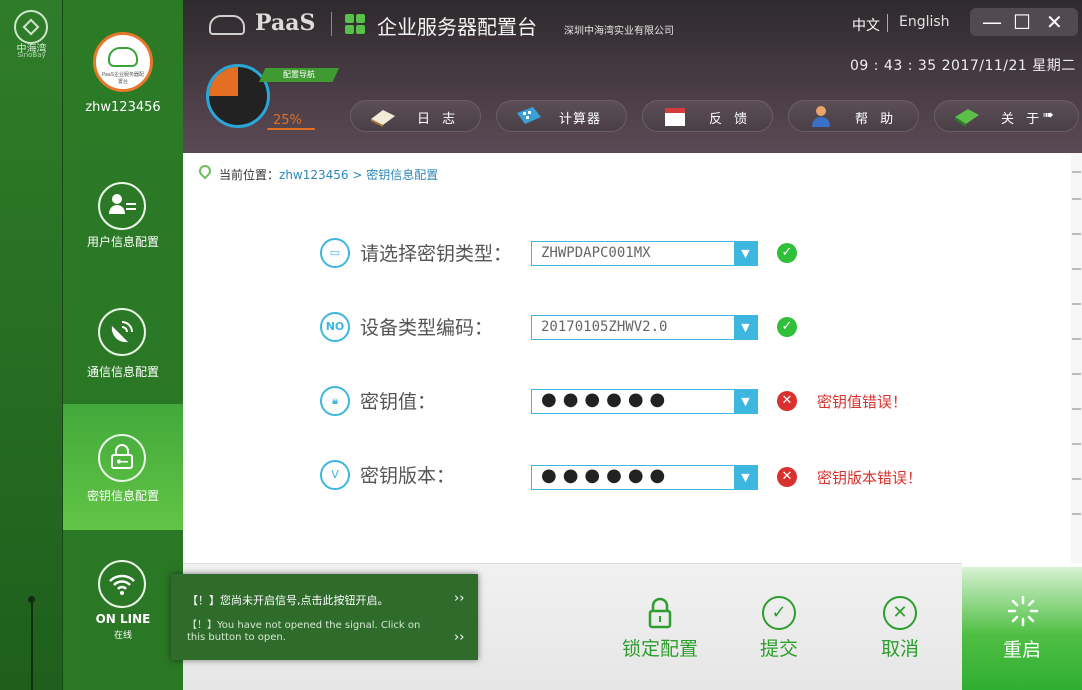 The height and width of the screenshot is (690, 1082). What do you see at coordinates (123, 78) in the screenshot?
I see `avatar-caption: PaaS企业服务器配置台` at bounding box center [123, 78].